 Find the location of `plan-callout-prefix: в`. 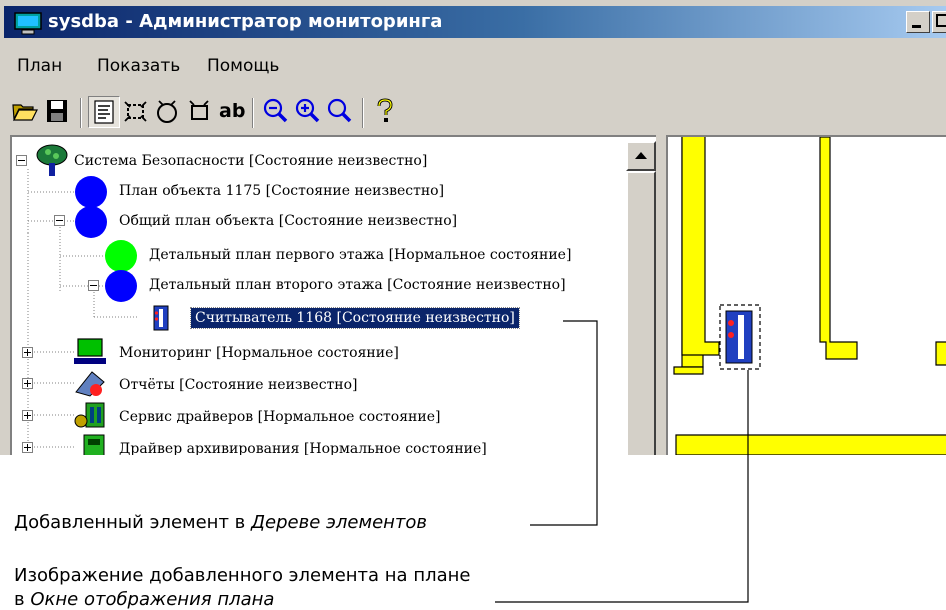

plan-callout-prefix: в is located at coordinates (22, 599).